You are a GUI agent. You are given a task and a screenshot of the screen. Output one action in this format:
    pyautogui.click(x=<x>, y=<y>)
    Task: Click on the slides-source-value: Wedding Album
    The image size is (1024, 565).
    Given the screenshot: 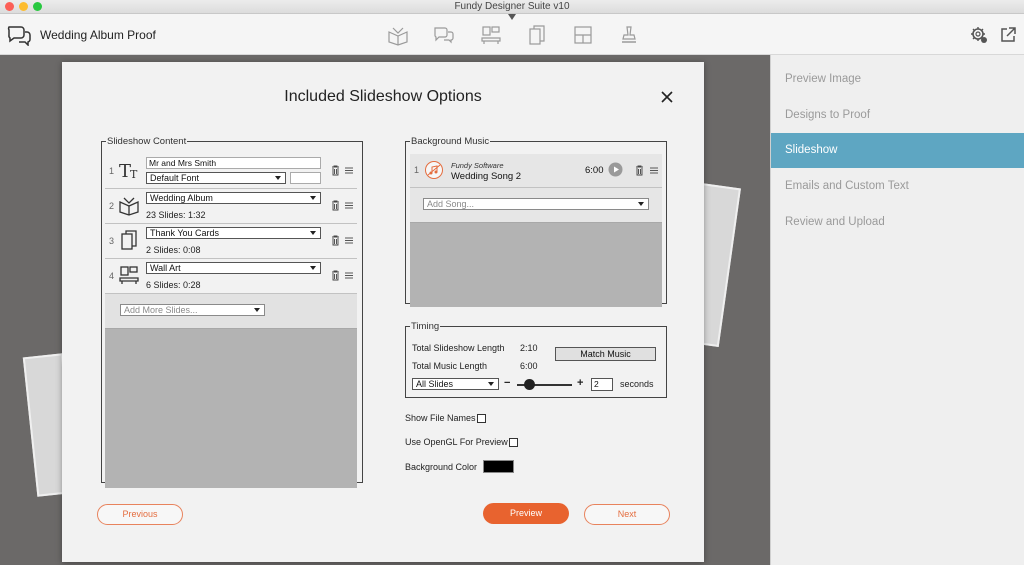 What is the action you would take?
    pyautogui.click(x=181, y=198)
    